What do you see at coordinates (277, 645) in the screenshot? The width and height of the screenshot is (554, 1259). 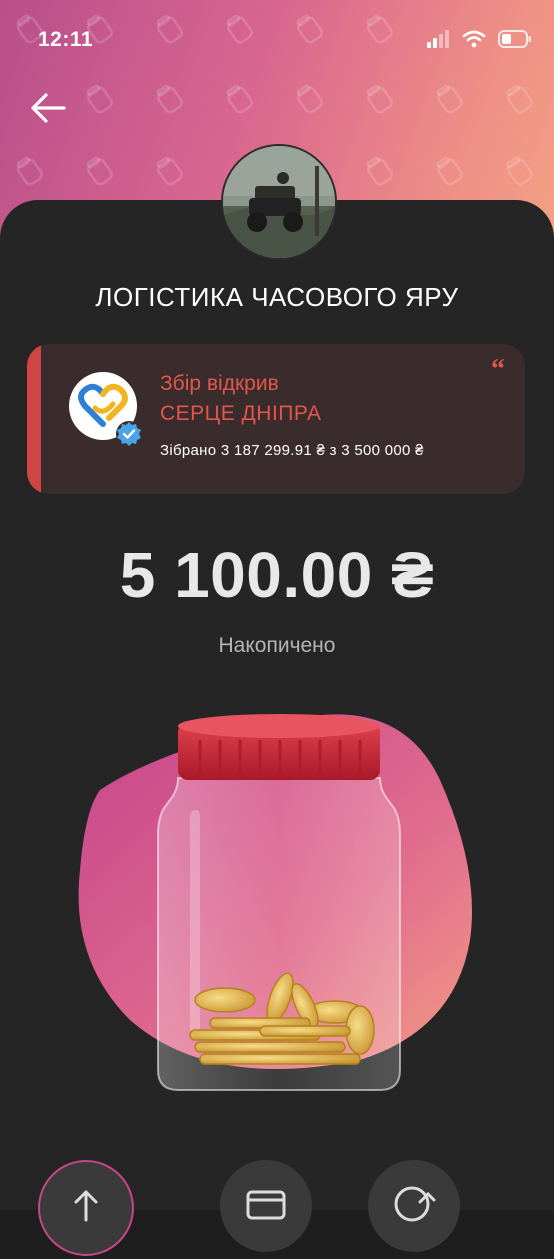 I see `jar-amount-label: Накопичено` at bounding box center [277, 645].